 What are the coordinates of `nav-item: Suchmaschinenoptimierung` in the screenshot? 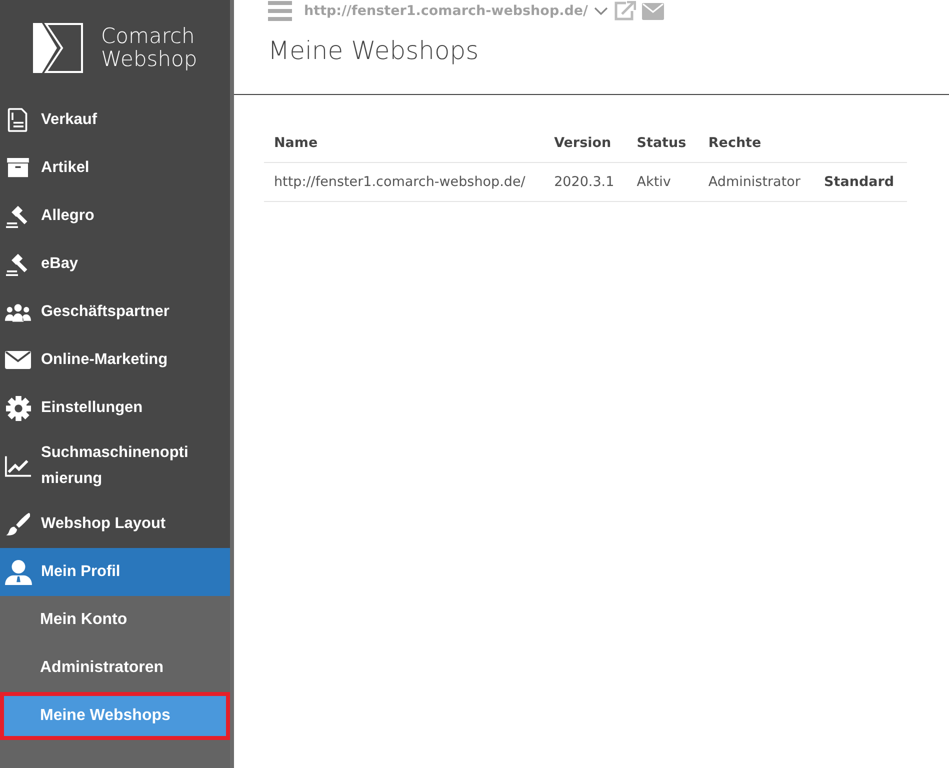 It's located at (115, 466).